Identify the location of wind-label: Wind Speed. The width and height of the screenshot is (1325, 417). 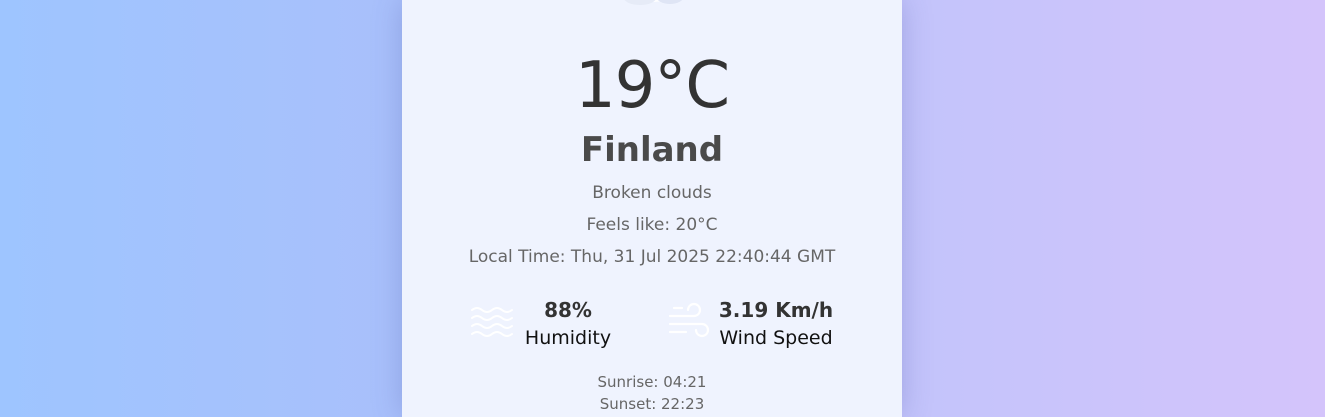
(776, 338).